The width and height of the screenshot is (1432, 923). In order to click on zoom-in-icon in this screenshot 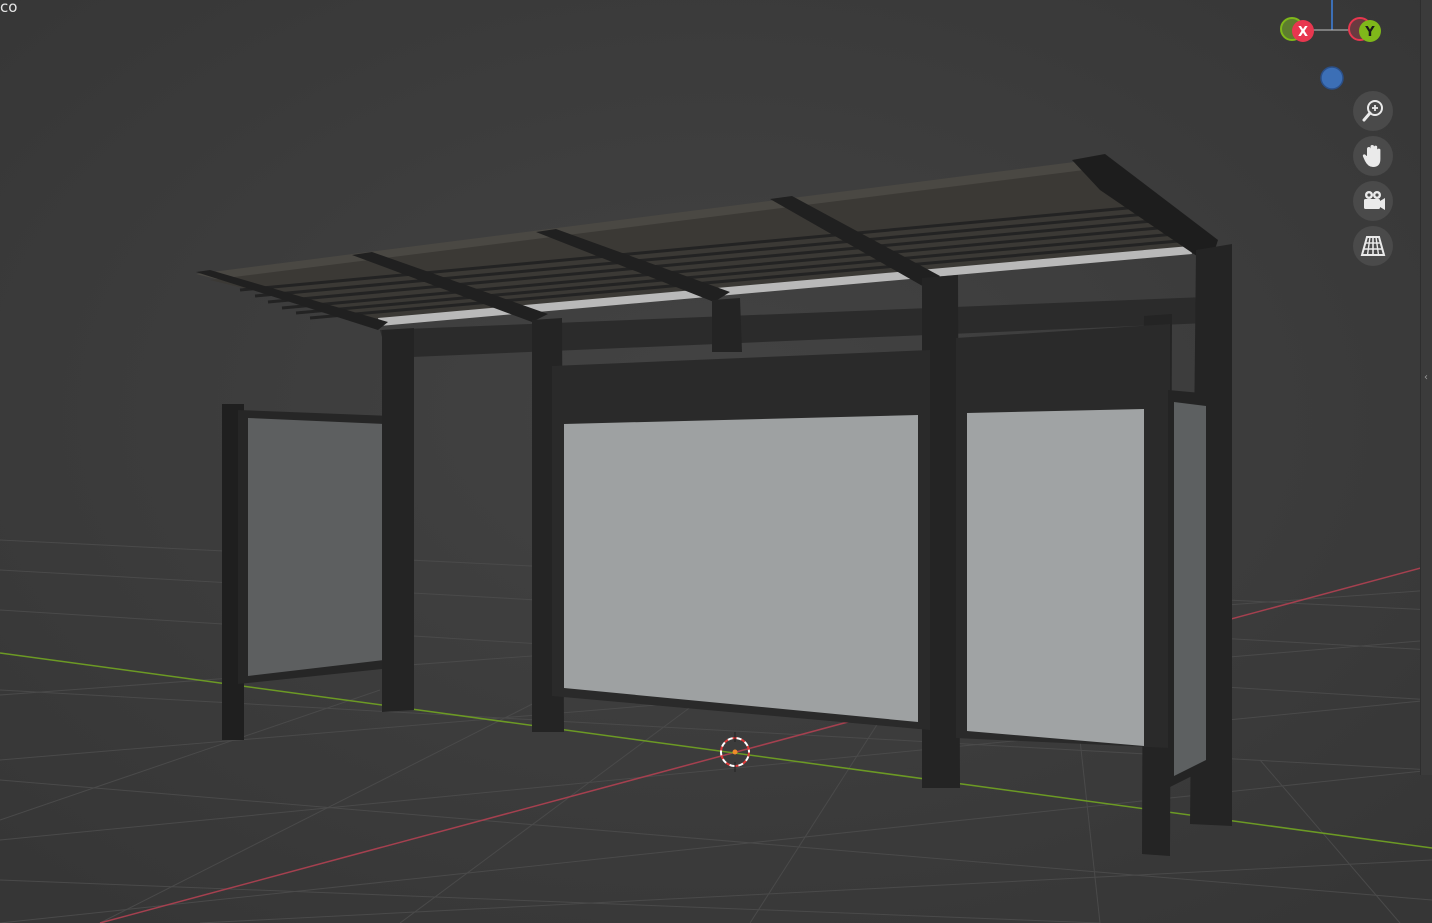, I will do `click(1372, 111)`.